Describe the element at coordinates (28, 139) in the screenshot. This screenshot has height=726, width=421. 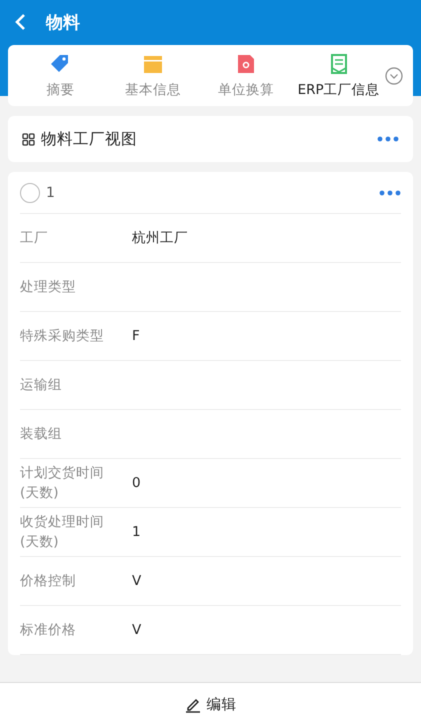
I see `grid-icon` at that location.